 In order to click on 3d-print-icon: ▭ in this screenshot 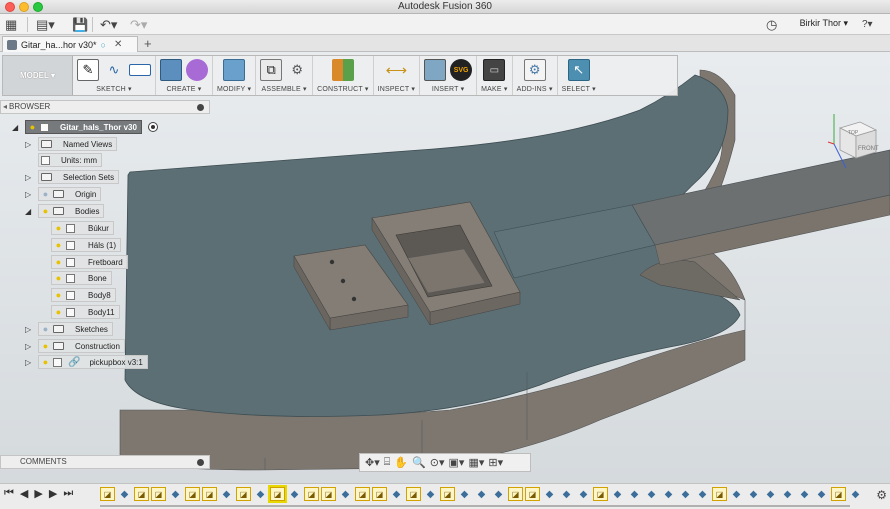, I will do `click(494, 70)`.